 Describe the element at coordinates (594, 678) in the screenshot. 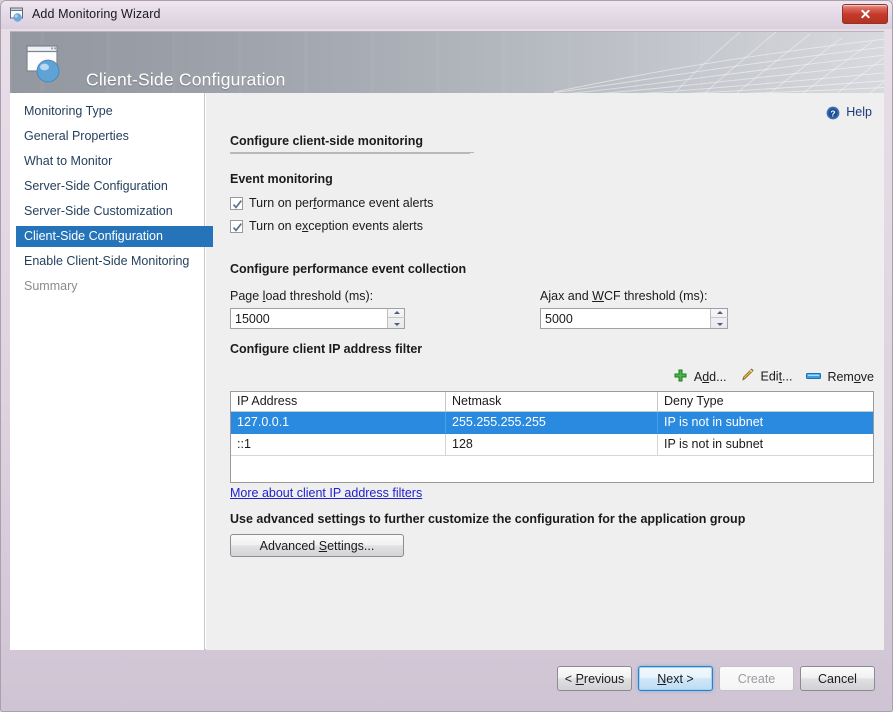

I see `previous-button: < Previous` at that location.